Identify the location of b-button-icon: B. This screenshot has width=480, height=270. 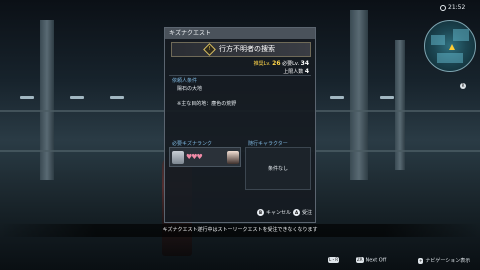
(260, 212).